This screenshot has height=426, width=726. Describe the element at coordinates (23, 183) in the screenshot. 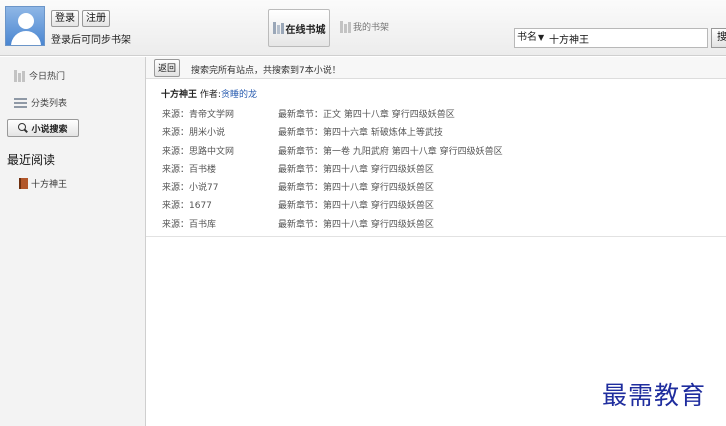

I see `book-icon` at that location.